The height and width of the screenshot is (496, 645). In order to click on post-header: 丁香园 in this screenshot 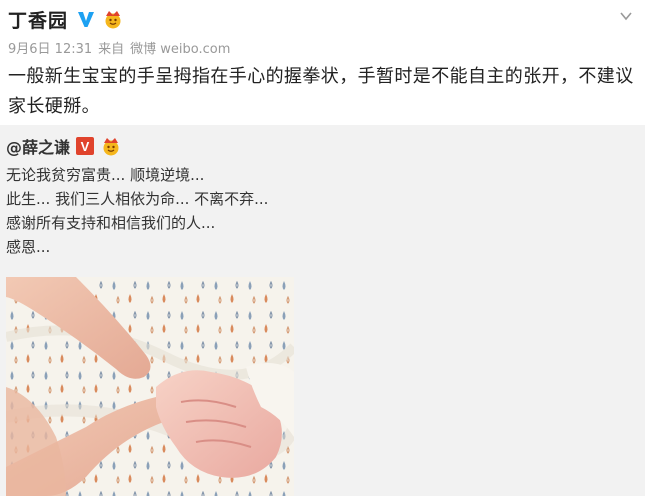, I will do `click(66, 19)`.